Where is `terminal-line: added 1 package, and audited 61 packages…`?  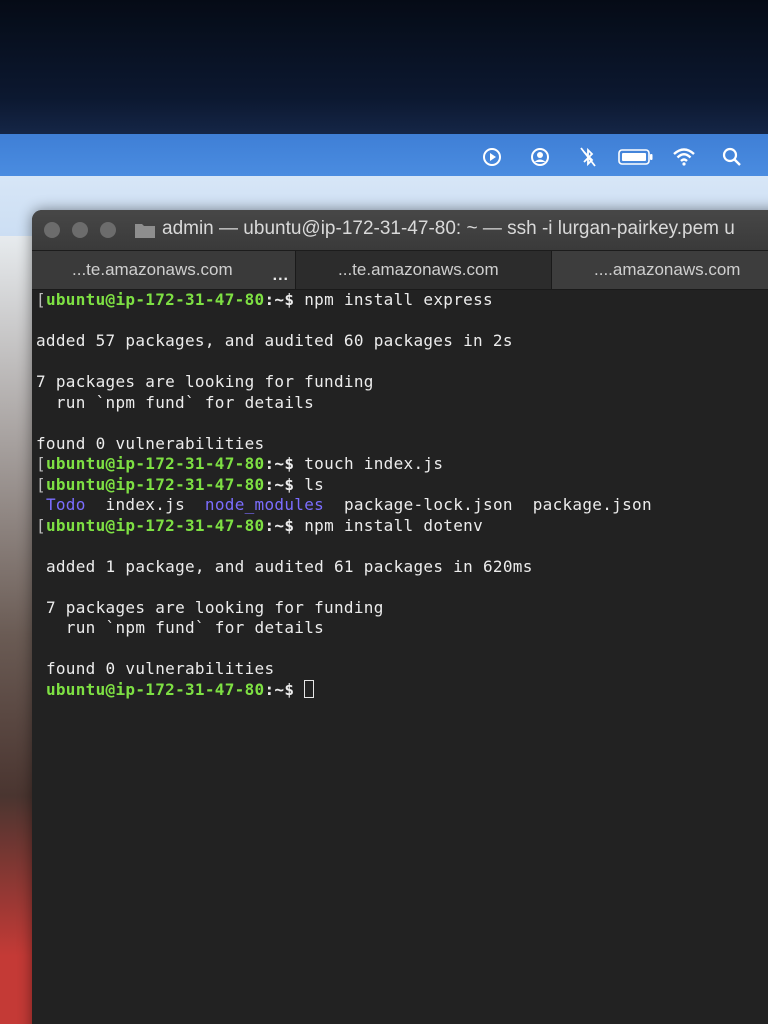 terminal-line: added 1 package, and audited 61 packages… is located at coordinates (289, 566).